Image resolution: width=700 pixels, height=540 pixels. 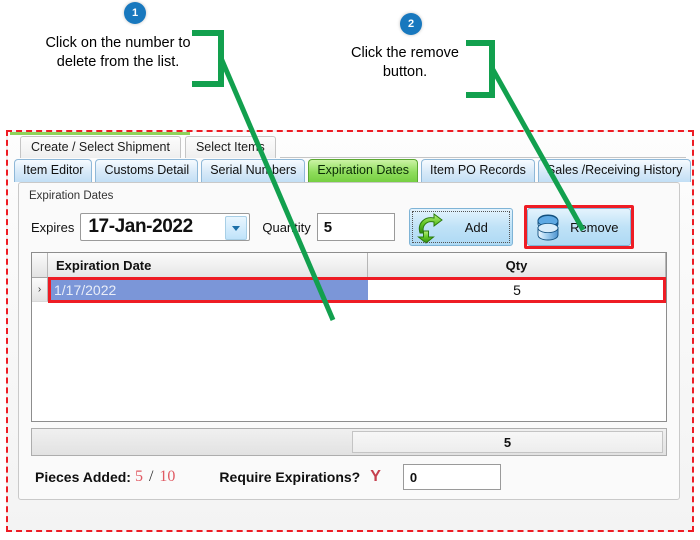 What do you see at coordinates (286, 227) in the screenshot?
I see `quantity-label: Quantity` at bounding box center [286, 227].